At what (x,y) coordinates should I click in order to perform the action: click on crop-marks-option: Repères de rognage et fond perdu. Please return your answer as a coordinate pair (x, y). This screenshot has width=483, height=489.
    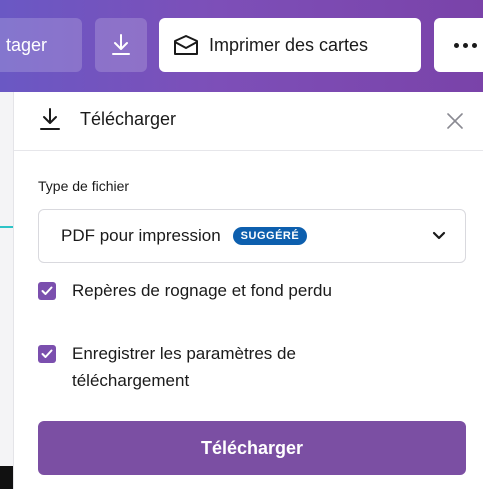
    Looking at the image, I should click on (185, 292).